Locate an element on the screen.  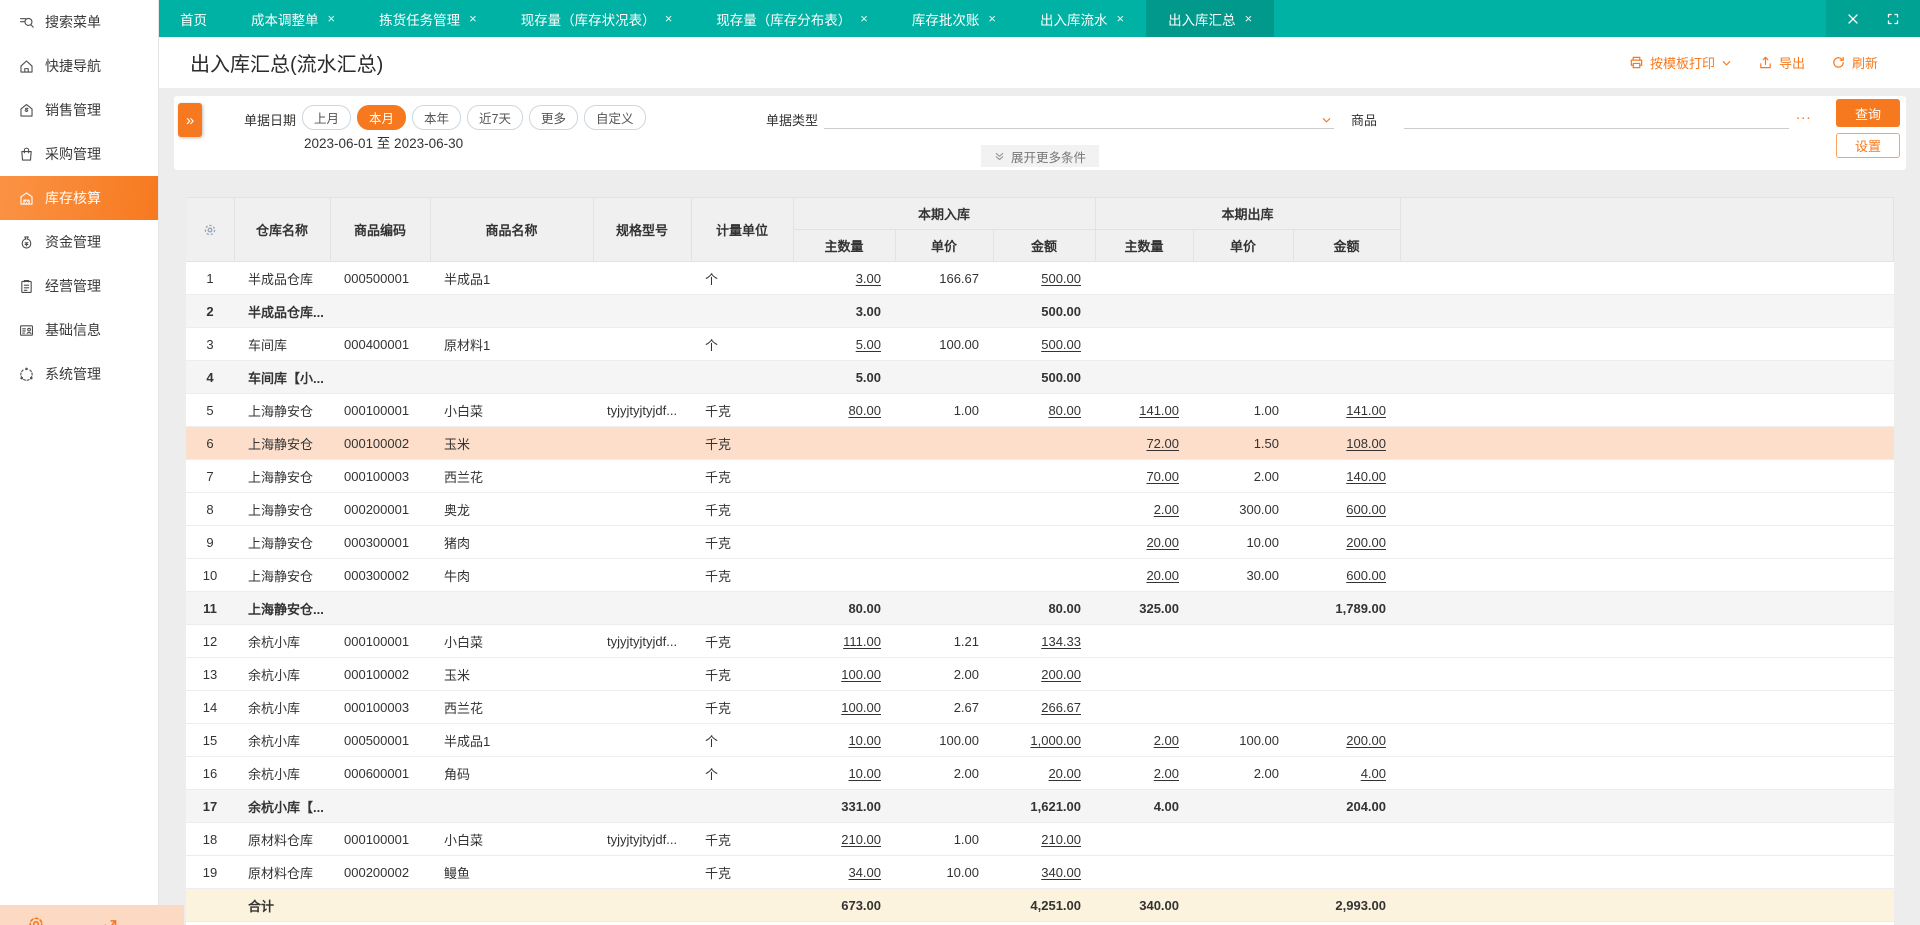
col-header-product-name: 商品名称 is located at coordinates (511, 229).